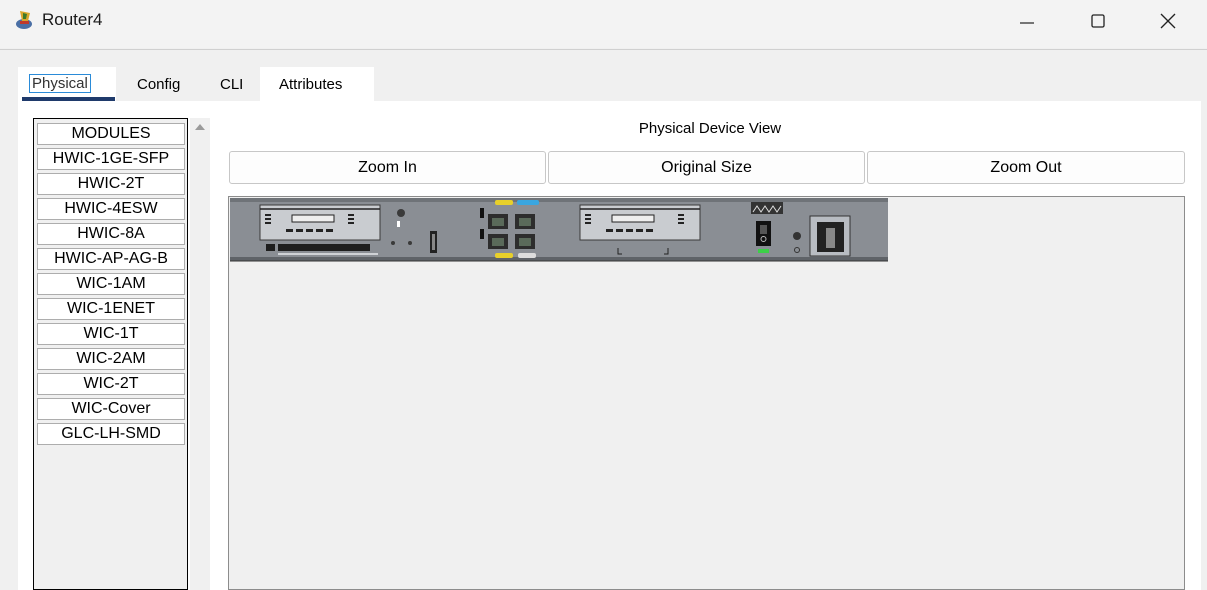  I want to click on close-button, so click(1168, 21).